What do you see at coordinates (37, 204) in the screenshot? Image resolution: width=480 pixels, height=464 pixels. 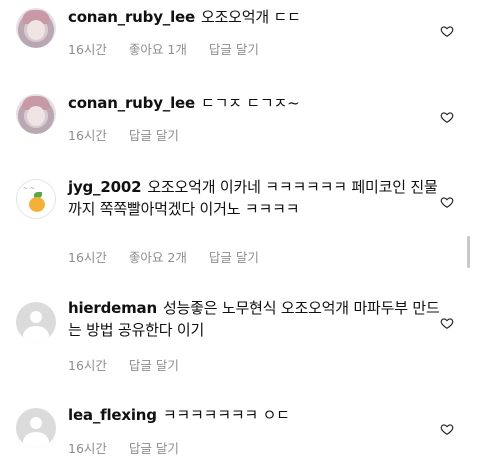 I see `avatar-fruit` at bounding box center [37, 204].